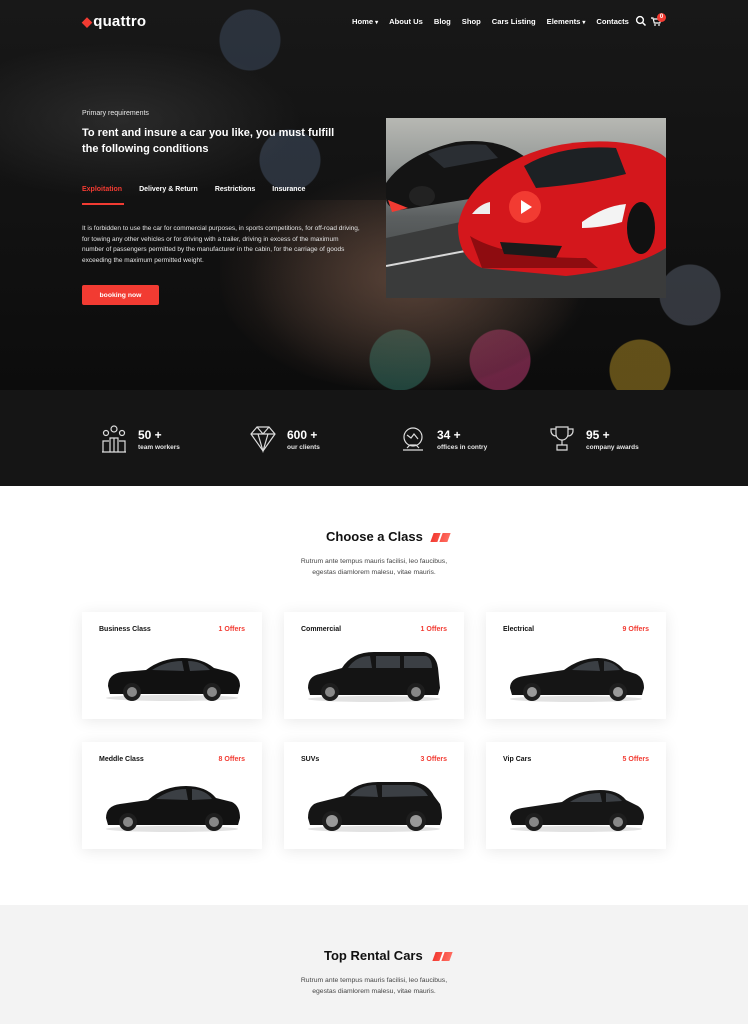 Image resolution: width=748 pixels, height=1024 pixels. Describe the element at coordinates (517, 759) in the screenshot. I see `class-name: Vip Cars` at that location.